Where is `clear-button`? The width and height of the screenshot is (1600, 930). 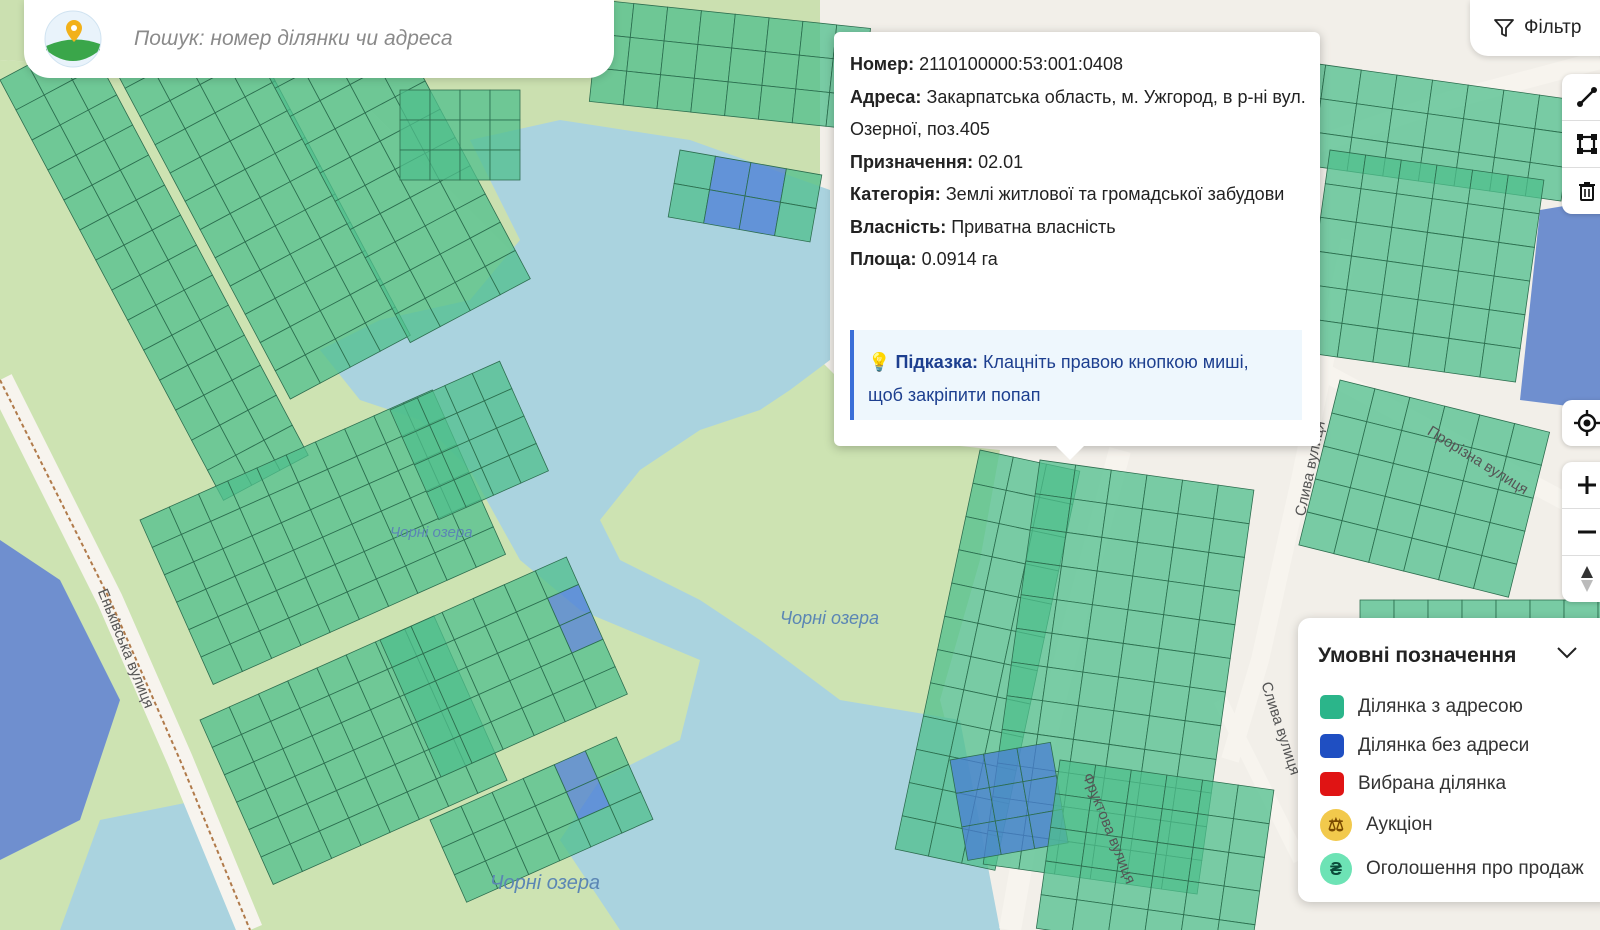 clear-button is located at coordinates (1581, 191).